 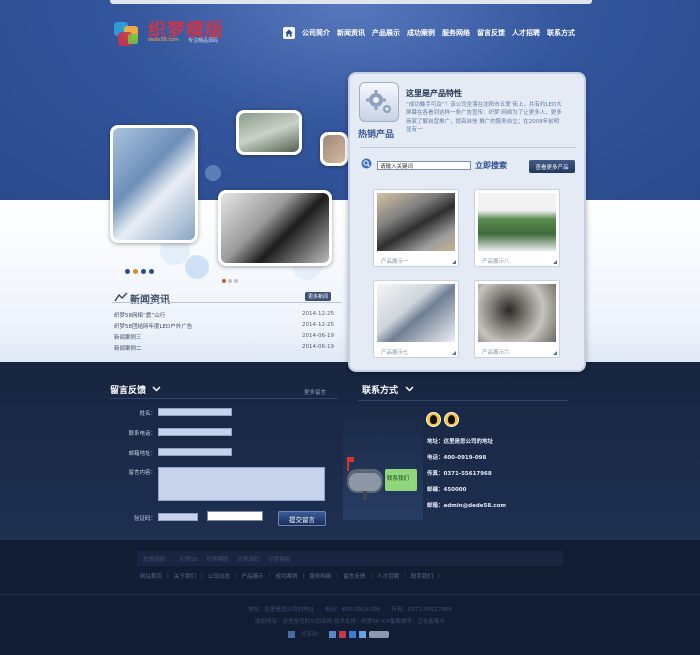 What do you see at coordinates (224, 349) in the screenshot?
I see `news-item: 新闻案例二 2014-06-19` at bounding box center [224, 349].